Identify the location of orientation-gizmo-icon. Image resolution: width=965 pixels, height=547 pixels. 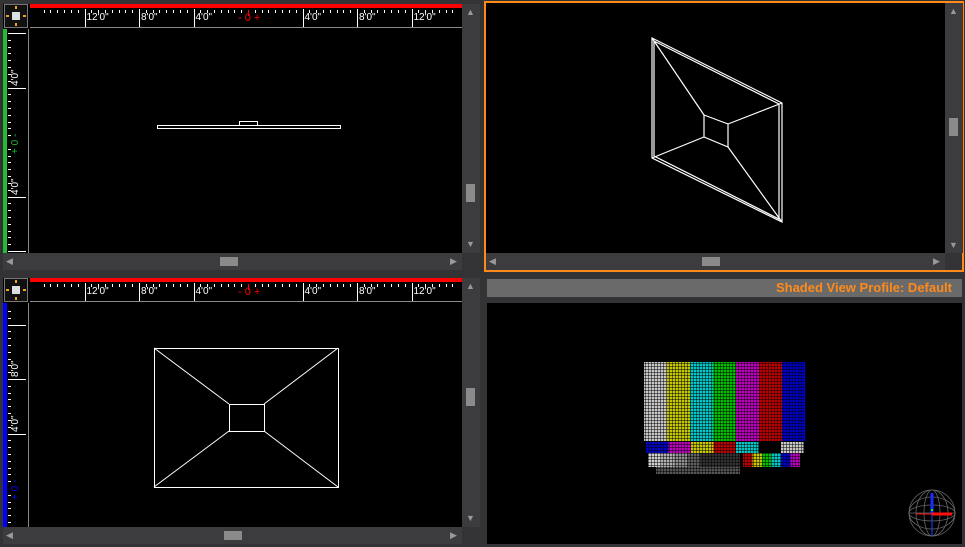
(932, 513).